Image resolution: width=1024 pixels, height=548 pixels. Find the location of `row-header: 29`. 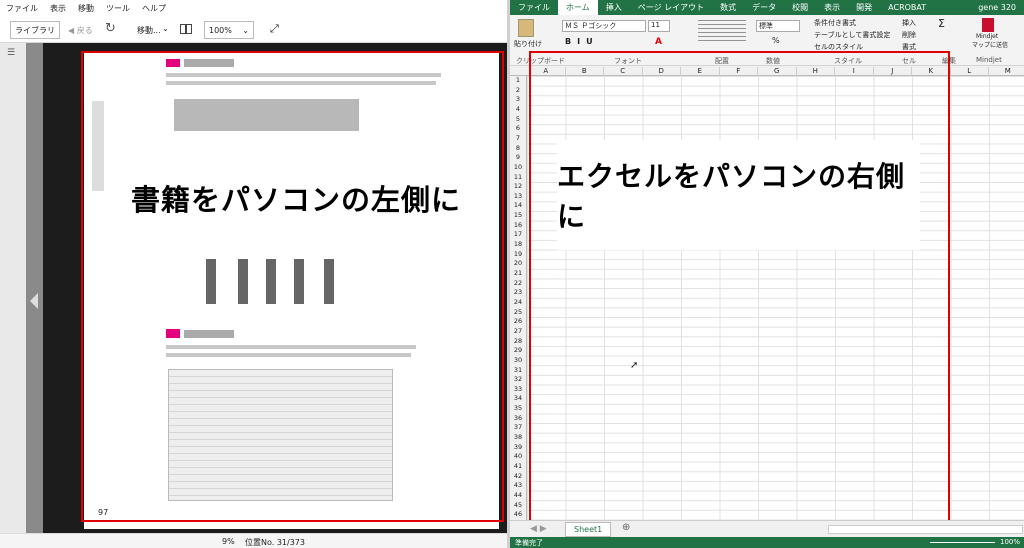

row-header: 29 is located at coordinates (518, 351).